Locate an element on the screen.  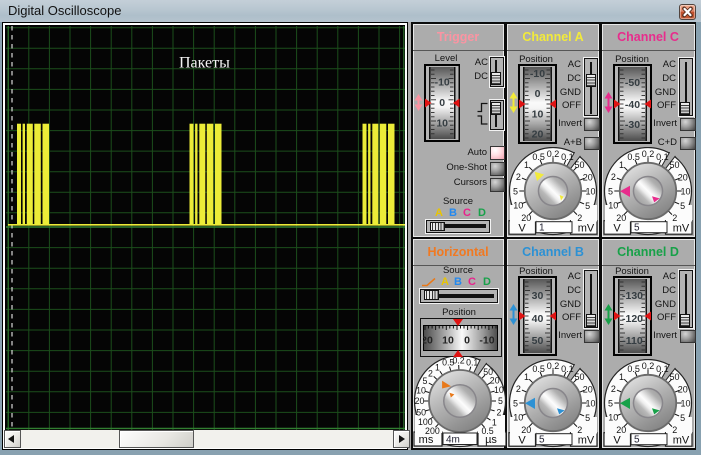
svg-text: -40 is located at coordinates (632, 105).